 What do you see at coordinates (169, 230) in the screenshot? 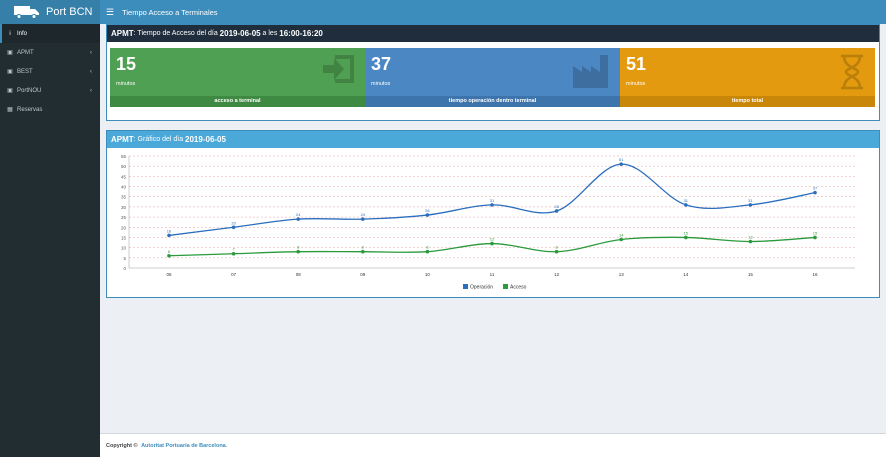
I see `data-label: 16` at bounding box center [169, 230].